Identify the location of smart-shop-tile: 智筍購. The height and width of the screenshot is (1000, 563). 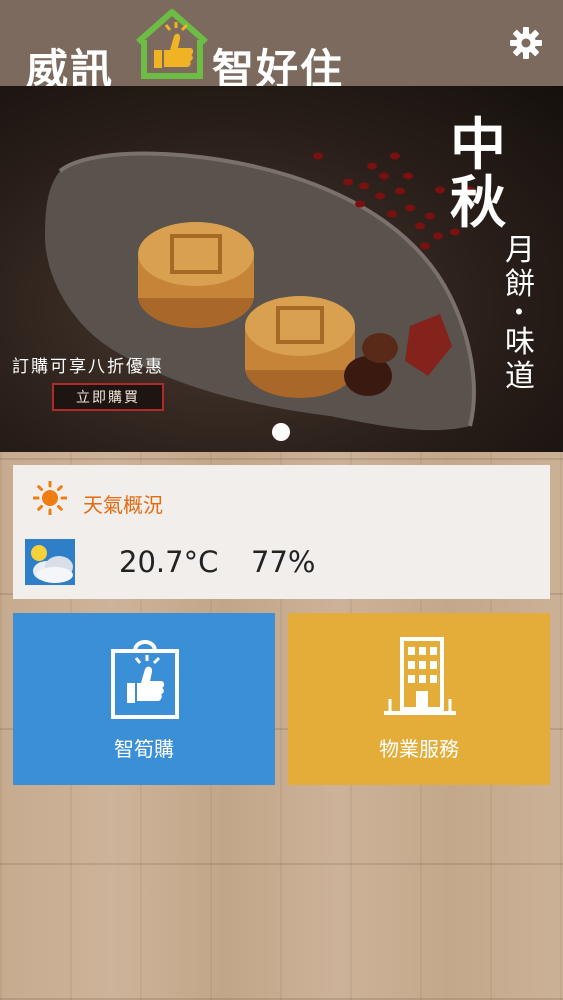
(144, 699).